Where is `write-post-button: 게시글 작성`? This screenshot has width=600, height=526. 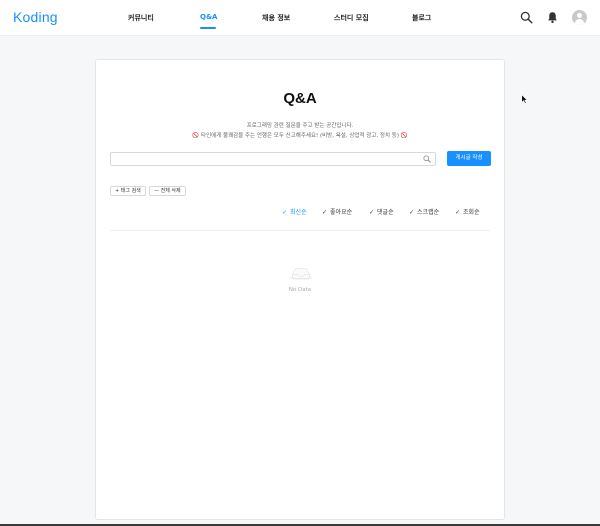 write-post-button: 게시글 작성 is located at coordinates (469, 158).